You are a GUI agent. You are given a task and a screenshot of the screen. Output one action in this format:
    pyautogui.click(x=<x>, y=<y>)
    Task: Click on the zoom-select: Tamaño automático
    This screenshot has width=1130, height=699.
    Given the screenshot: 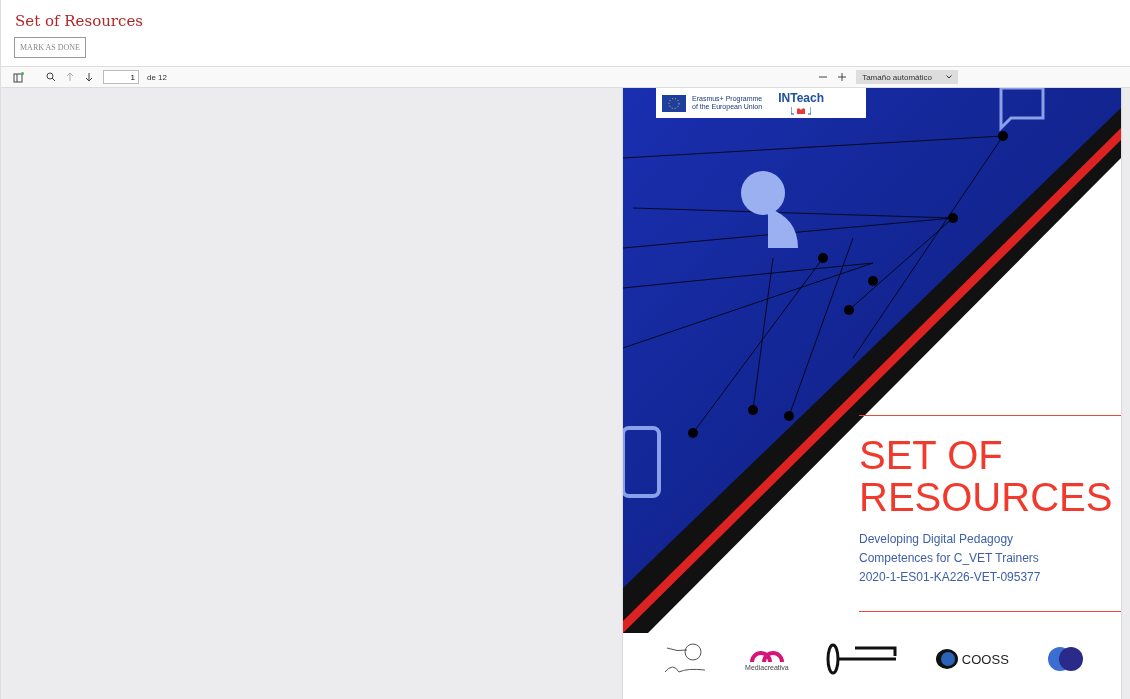 What is the action you would take?
    pyautogui.click(x=907, y=77)
    